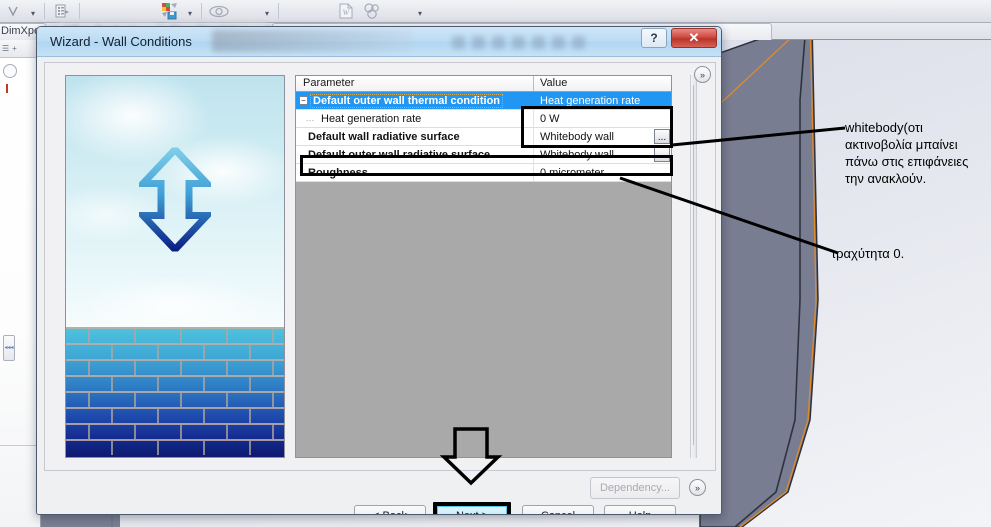 Image resolution: width=991 pixels, height=527 pixels. Describe the element at coordinates (472, 509) in the screenshot. I see `next-button: Next >` at that location.